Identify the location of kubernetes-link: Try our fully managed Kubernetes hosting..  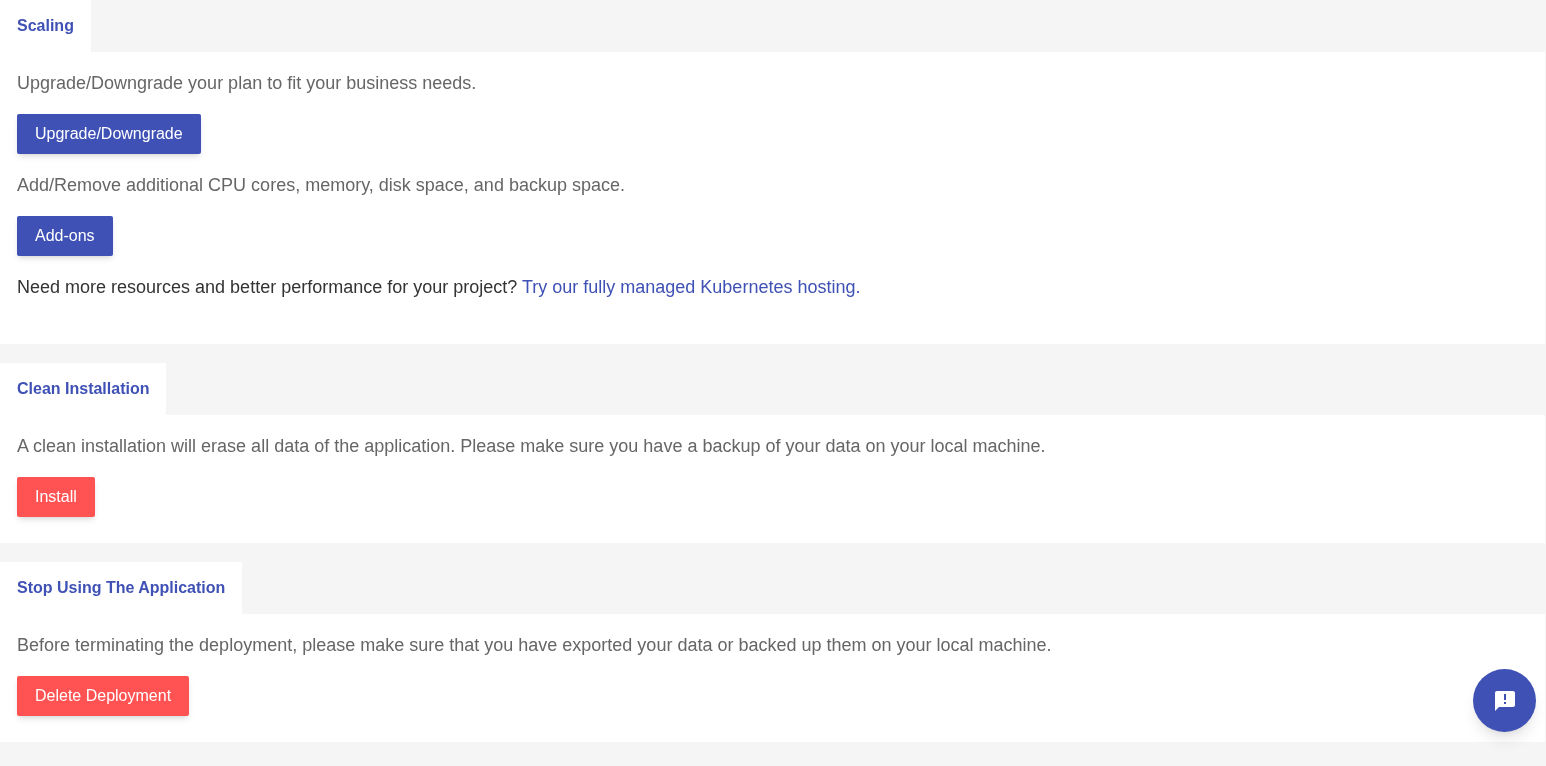
(691, 287).